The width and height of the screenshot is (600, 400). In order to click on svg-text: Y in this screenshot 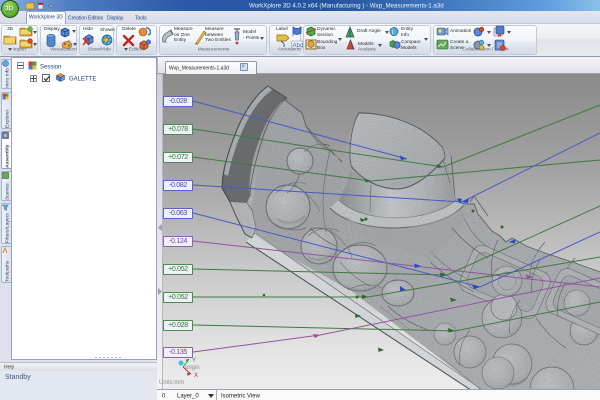, I will do `click(194, 361)`.